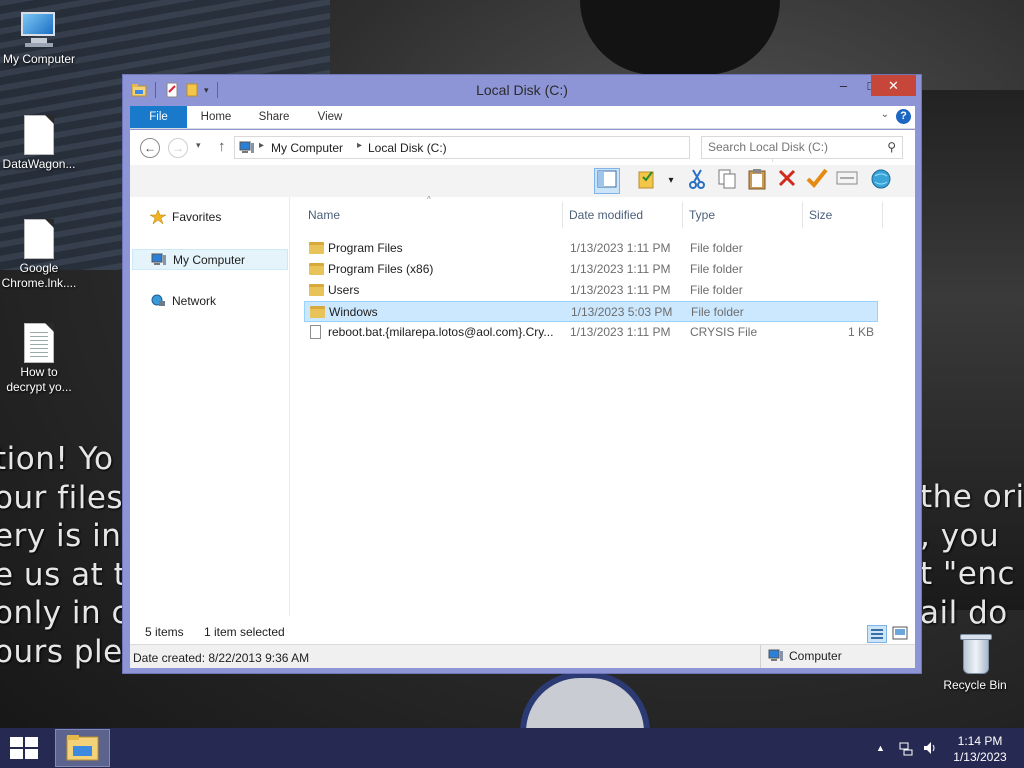 The height and width of the screenshot is (768, 1024). What do you see at coordinates (194, 301) in the screenshot?
I see `nav-item-label: Network` at bounding box center [194, 301].